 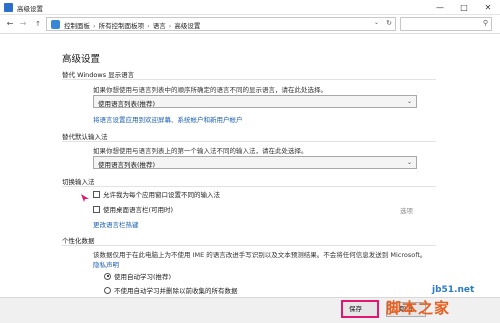 I want to click on input-method-select: 使用语言列表(推荐) ⌄, so click(x=255, y=162).